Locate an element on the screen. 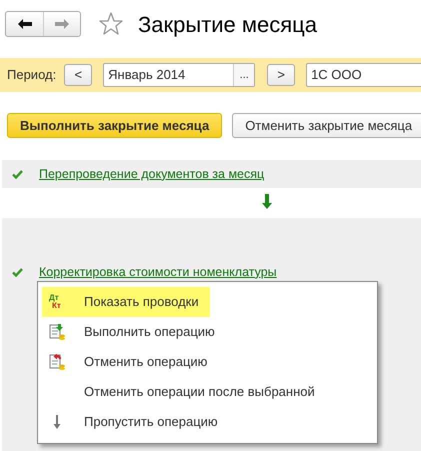  menu-item: Пропустить операцию is located at coordinates (133, 422).